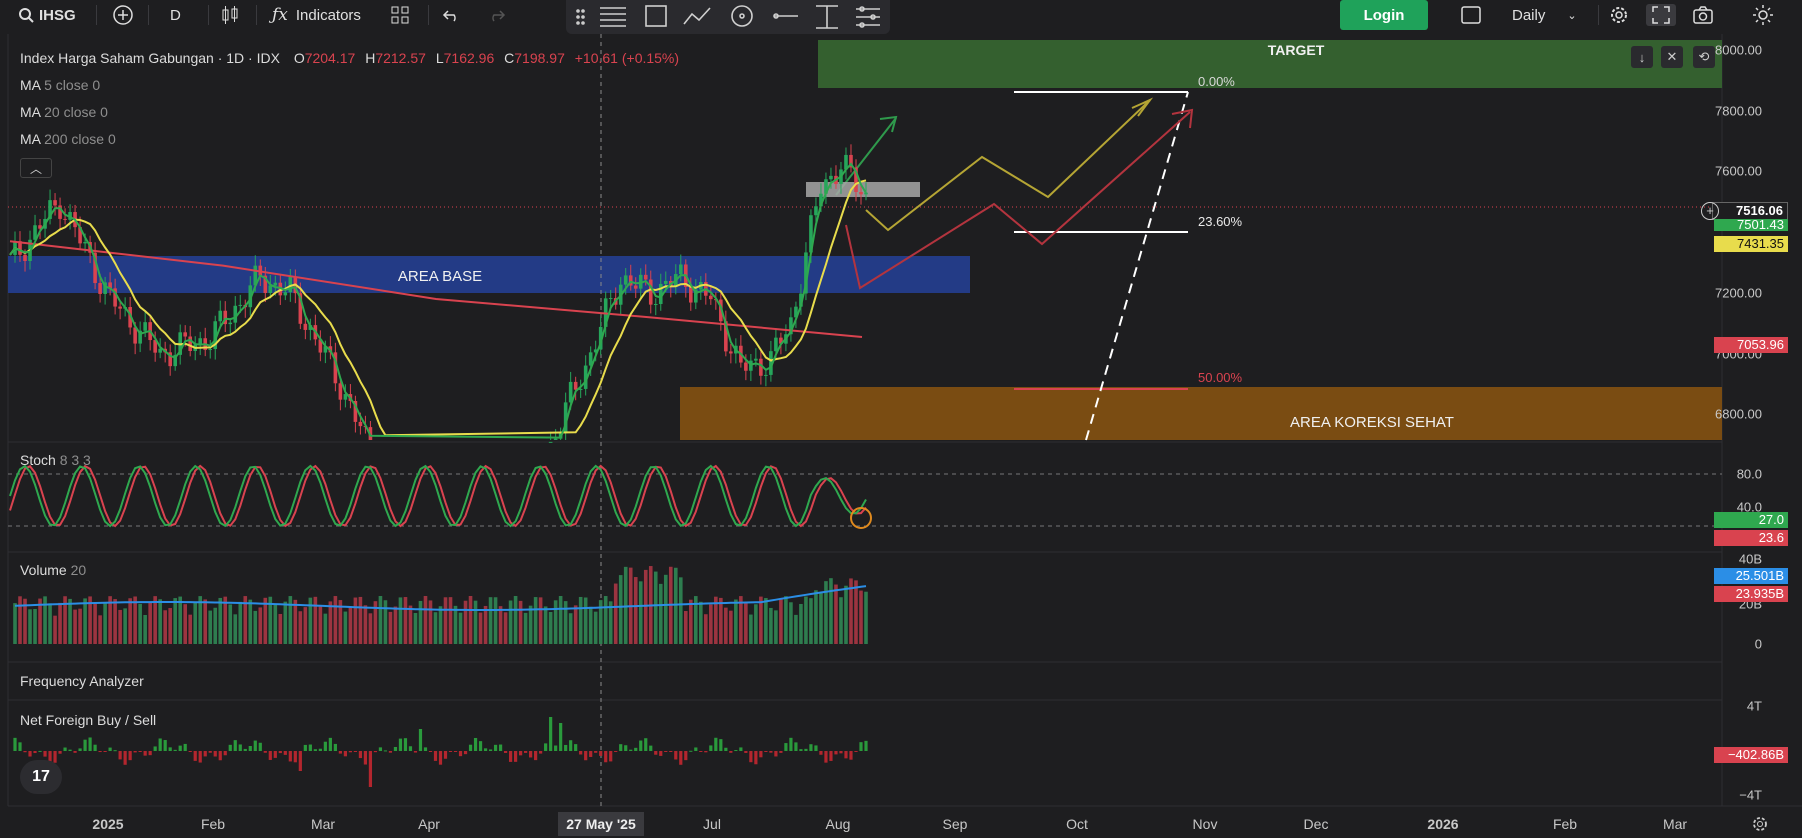 This screenshot has height=838, width=1802. I want to click on stoch-highlight-circle, so click(861, 518).